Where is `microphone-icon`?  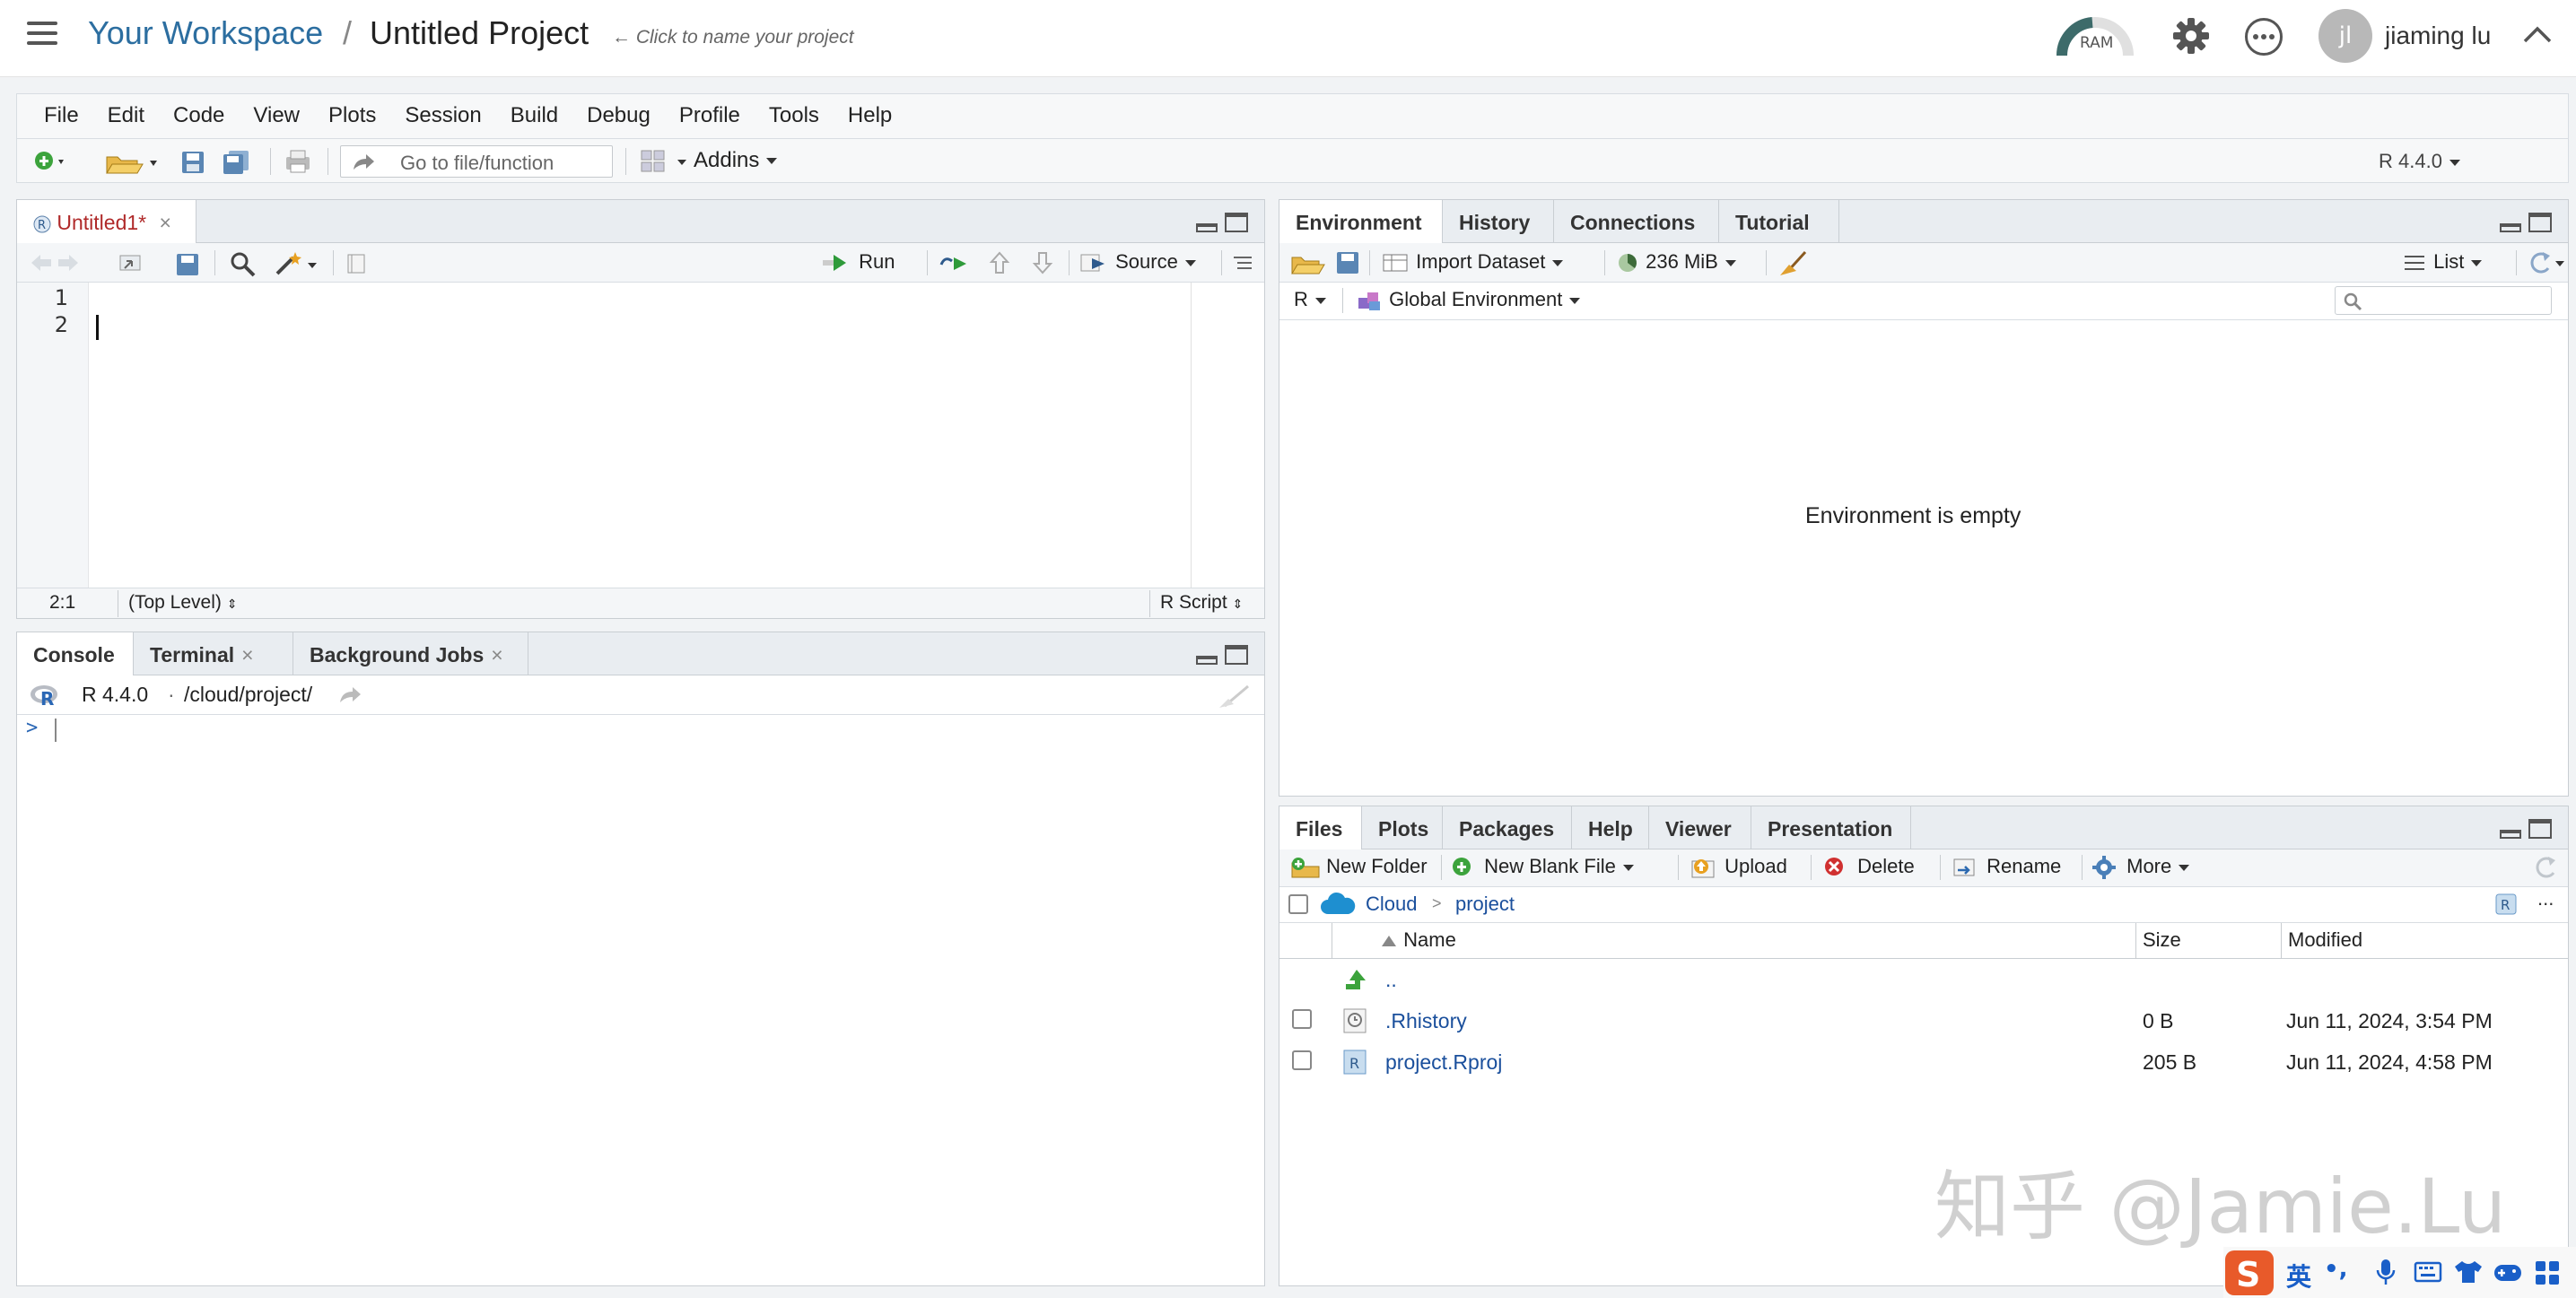
microphone-icon is located at coordinates (2385, 1272).